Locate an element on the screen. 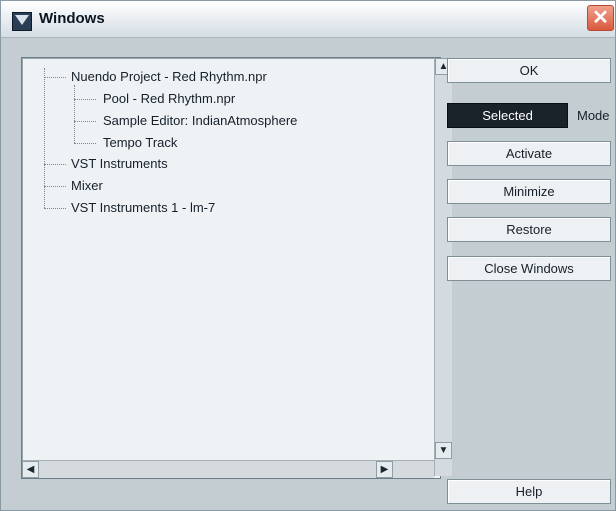 This screenshot has width=616, height=511. mode-selector: Selected is located at coordinates (507, 115).